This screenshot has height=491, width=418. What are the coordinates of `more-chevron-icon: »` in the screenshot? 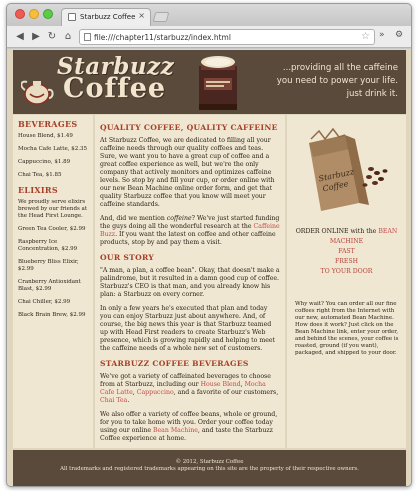 It's located at (382, 35).